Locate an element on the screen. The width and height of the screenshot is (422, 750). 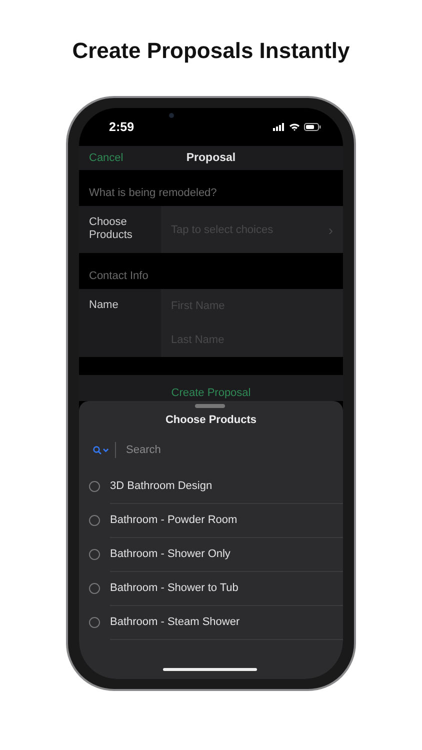
row-label: Name is located at coordinates (104, 305).